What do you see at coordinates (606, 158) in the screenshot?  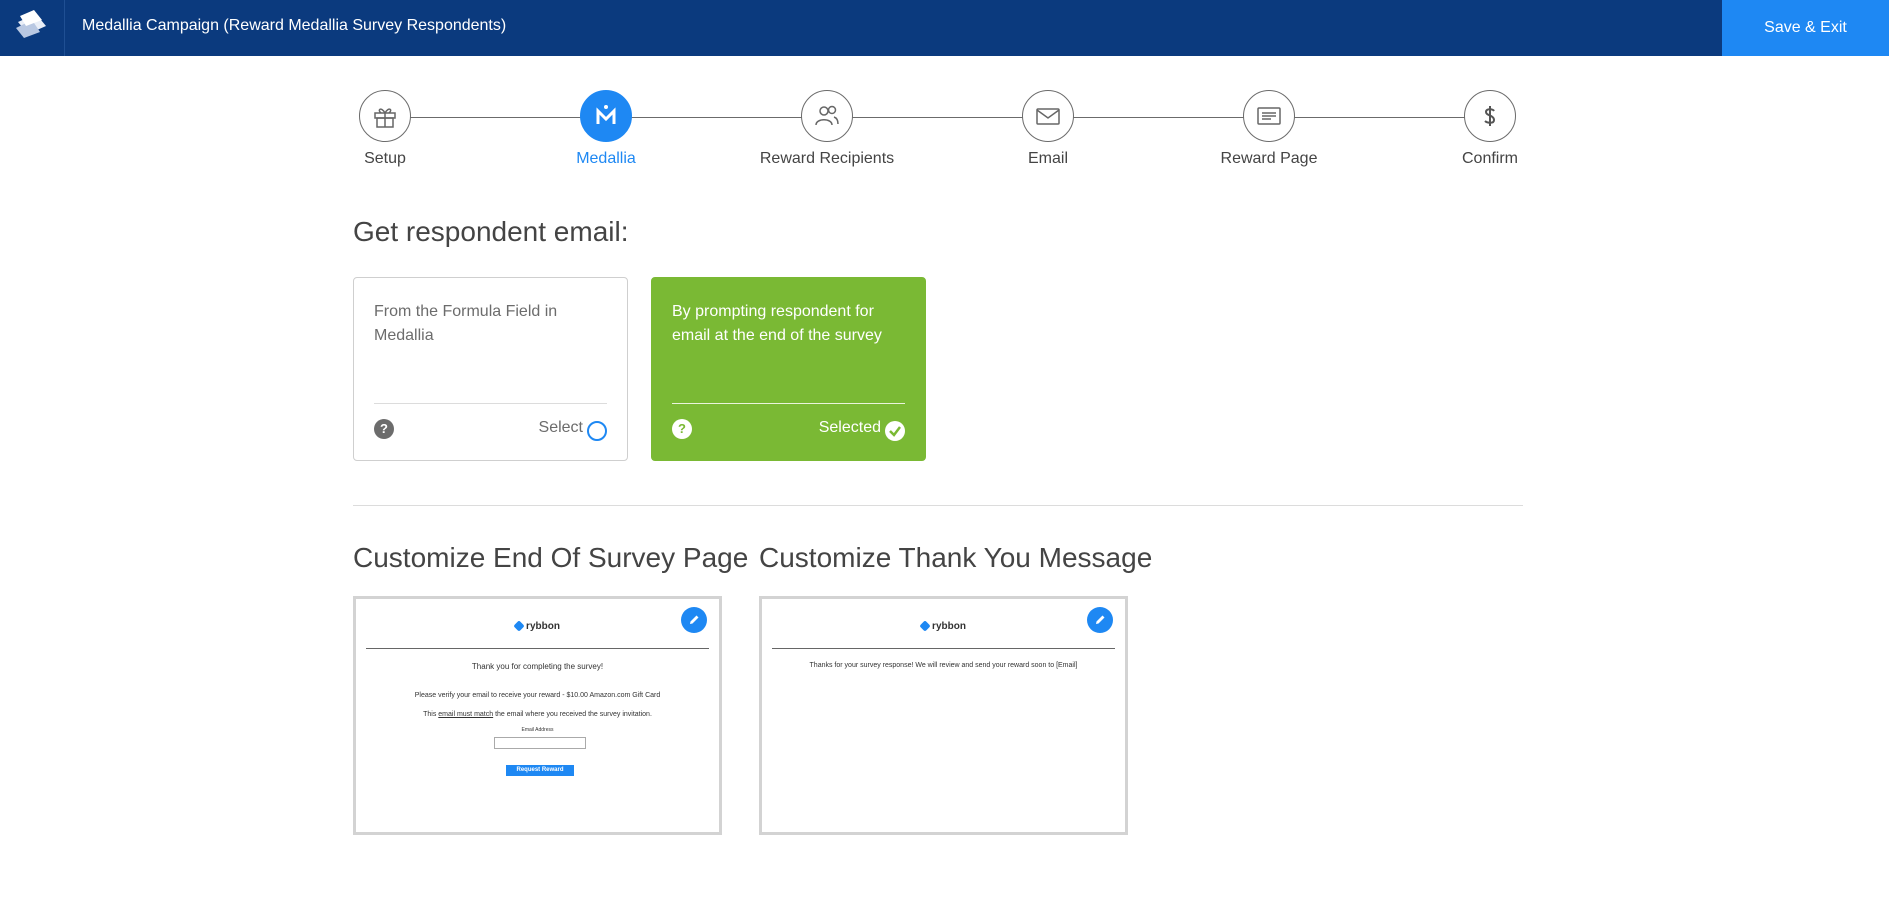 I see `step-label: Medallia` at bounding box center [606, 158].